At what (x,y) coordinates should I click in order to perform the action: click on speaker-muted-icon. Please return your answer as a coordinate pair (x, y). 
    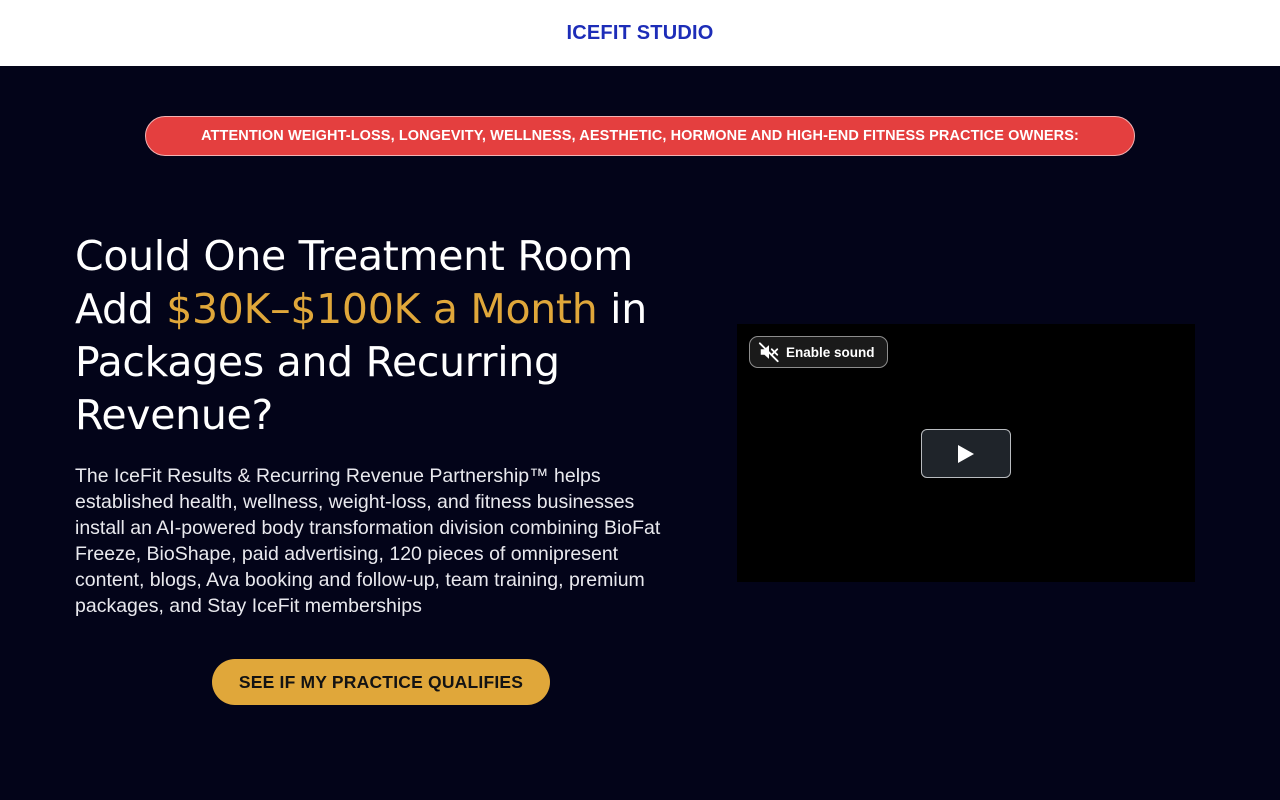
    Looking at the image, I should click on (769, 352).